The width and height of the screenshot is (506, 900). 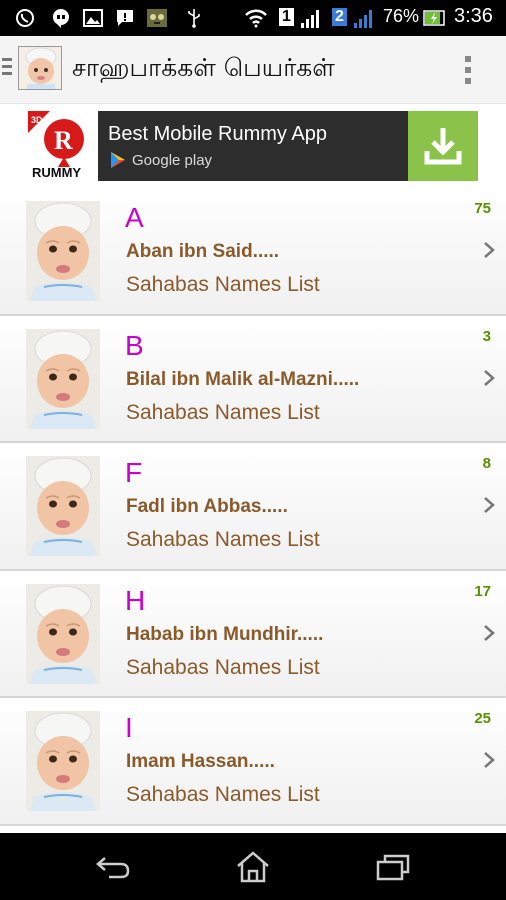 What do you see at coordinates (63, 140) in the screenshot?
I see `ad-logo-letter: R` at bounding box center [63, 140].